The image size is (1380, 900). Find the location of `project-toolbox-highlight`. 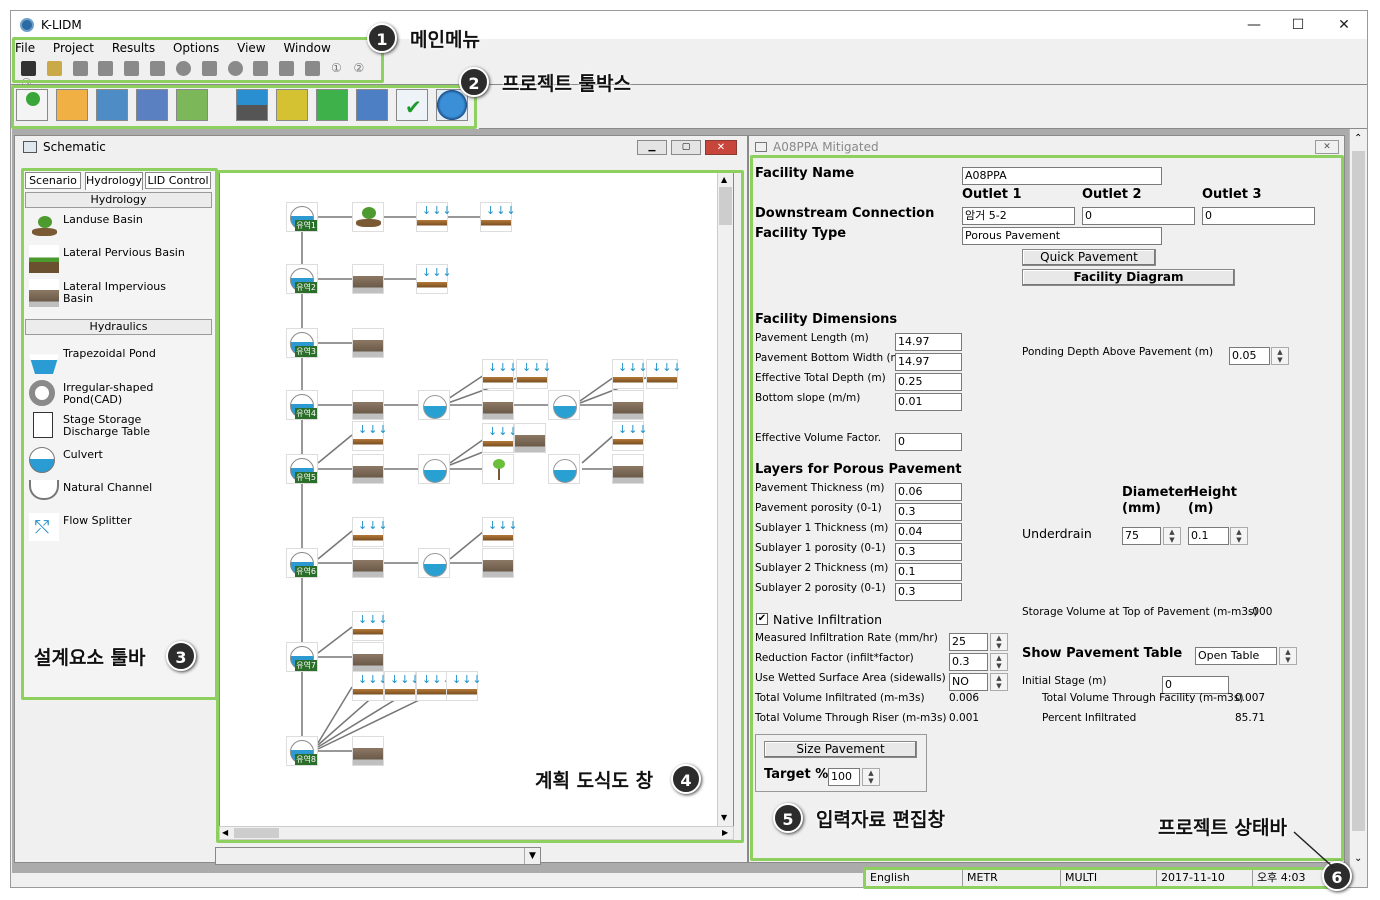

project-toolbox-highlight is located at coordinates (244, 107).